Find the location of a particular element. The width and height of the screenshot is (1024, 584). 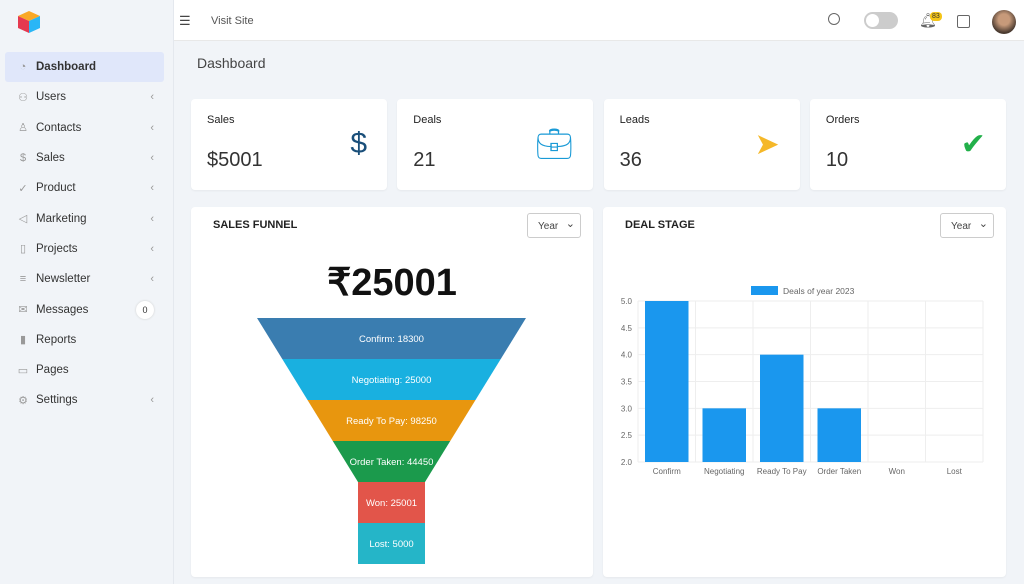

stat-card-sales: Sales $5001 $ is located at coordinates (289, 144).